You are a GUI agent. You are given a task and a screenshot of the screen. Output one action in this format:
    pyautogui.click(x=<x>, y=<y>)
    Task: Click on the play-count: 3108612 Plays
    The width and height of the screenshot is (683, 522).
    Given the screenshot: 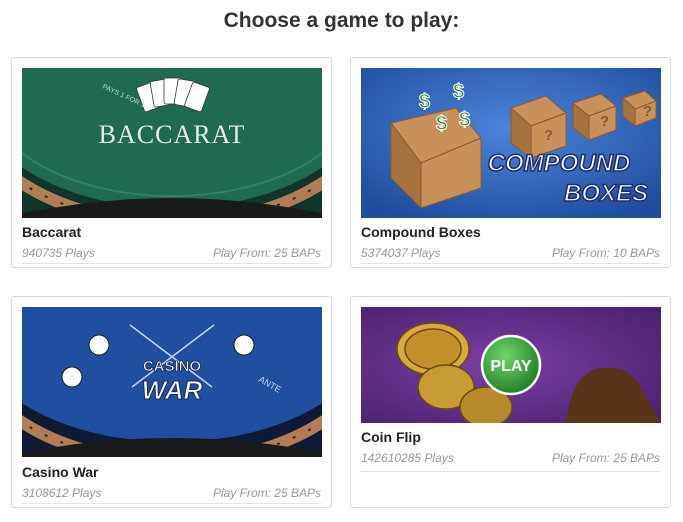 What is the action you would take?
    pyautogui.click(x=62, y=493)
    